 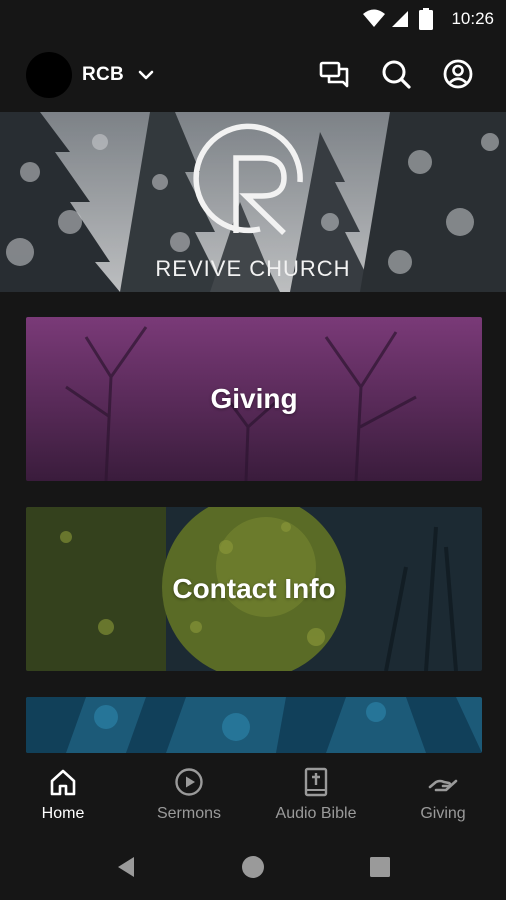 I want to click on chat-icon, so click(x=334, y=74).